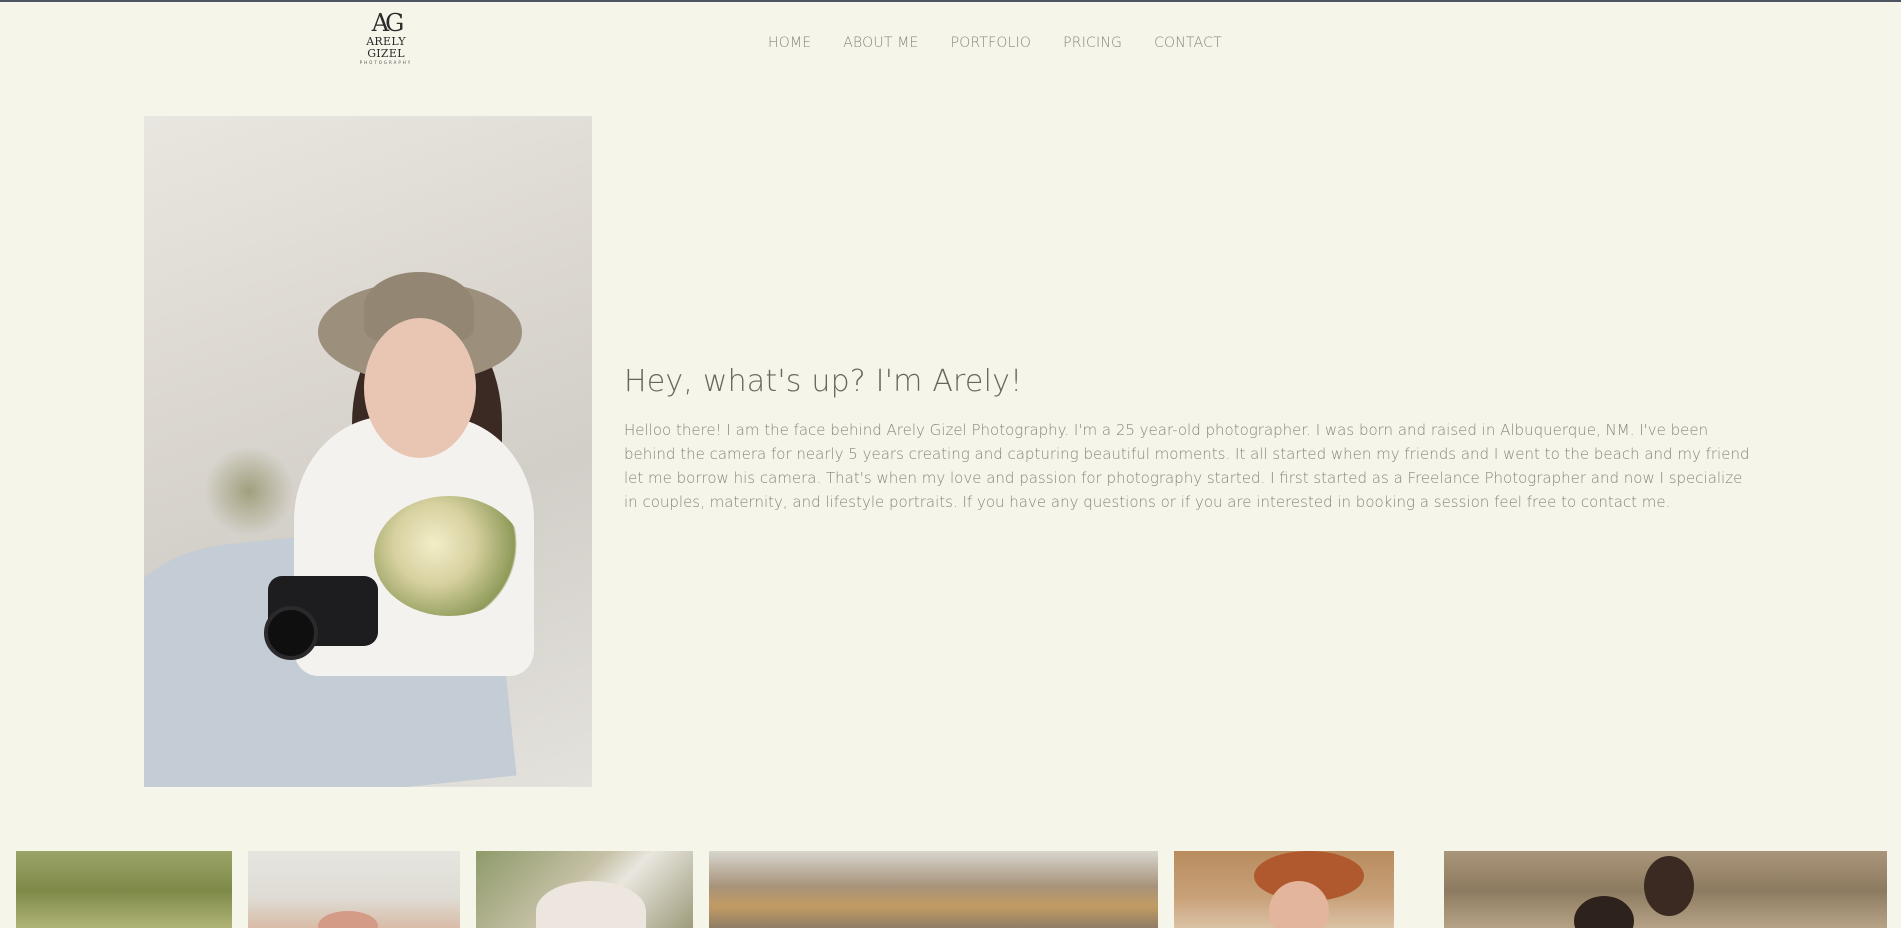 The image size is (1901, 928). I want to click on gallery-strip, so click(950, 889).